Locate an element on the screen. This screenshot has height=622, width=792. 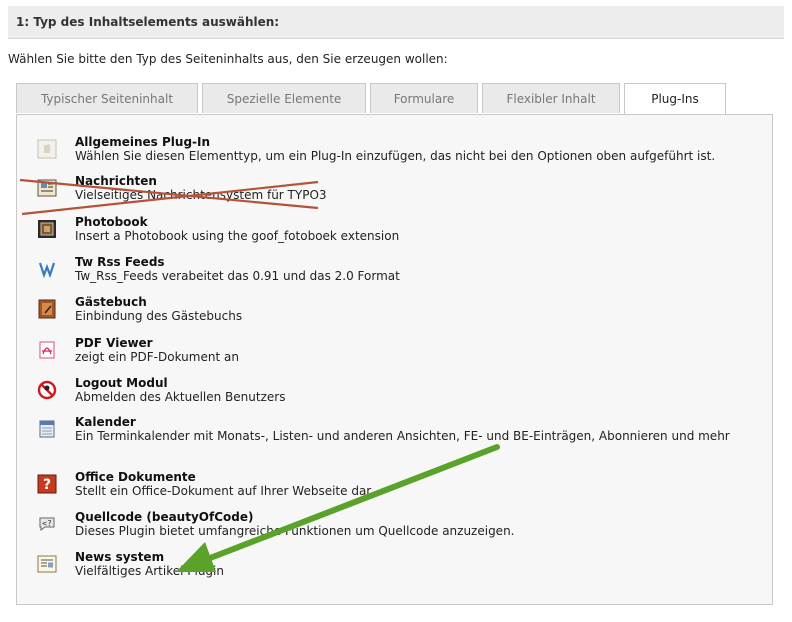
tab-spezielle-elemente: Spezielle Elemente is located at coordinates (284, 98).